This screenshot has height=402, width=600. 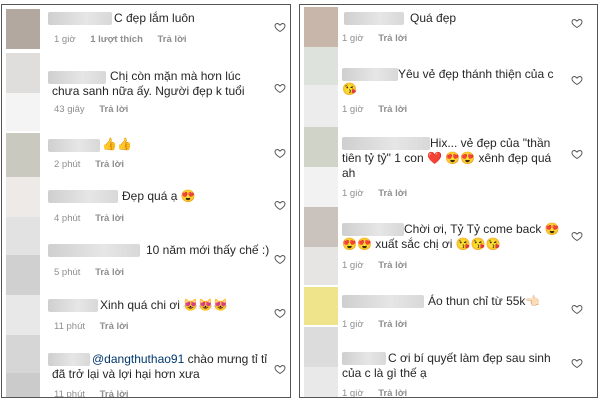 What do you see at coordinates (67, 164) in the screenshot?
I see `comment-time: 2 phút` at bounding box center [67, 164].